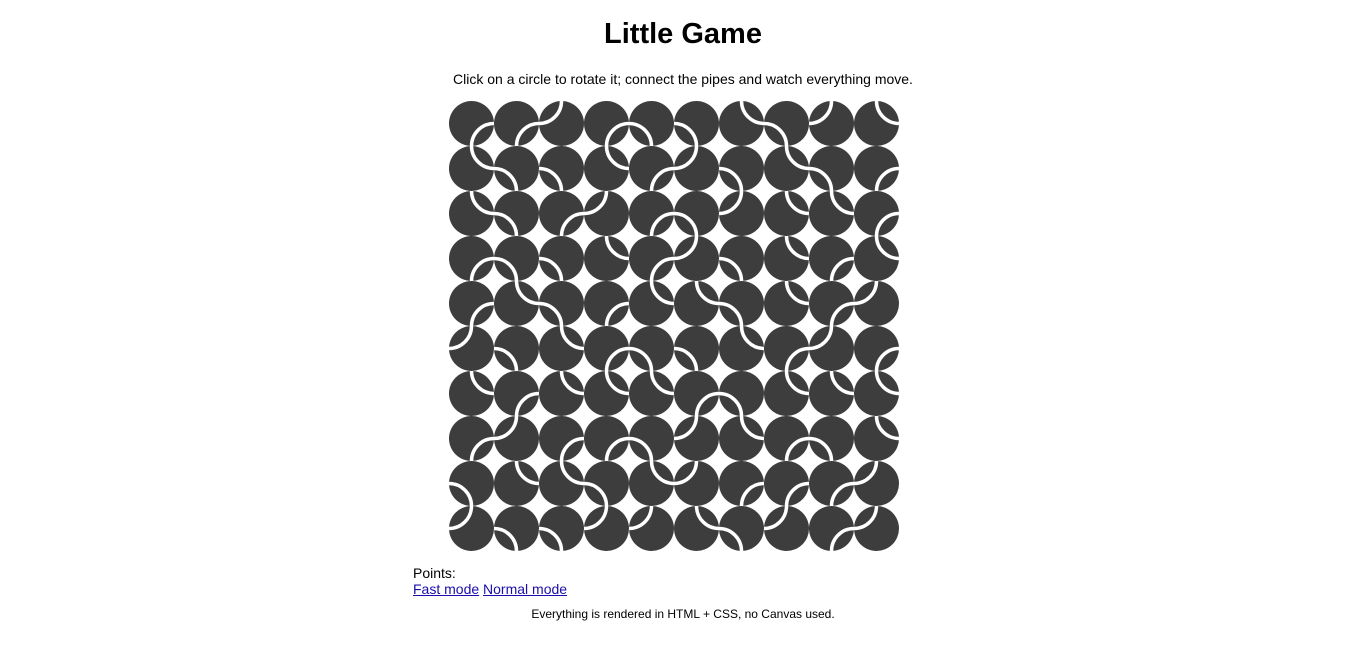  Describe the element at coordinates (525, 589) in the screenshot. I see `normal-mode-link: Normal mode` at that location.